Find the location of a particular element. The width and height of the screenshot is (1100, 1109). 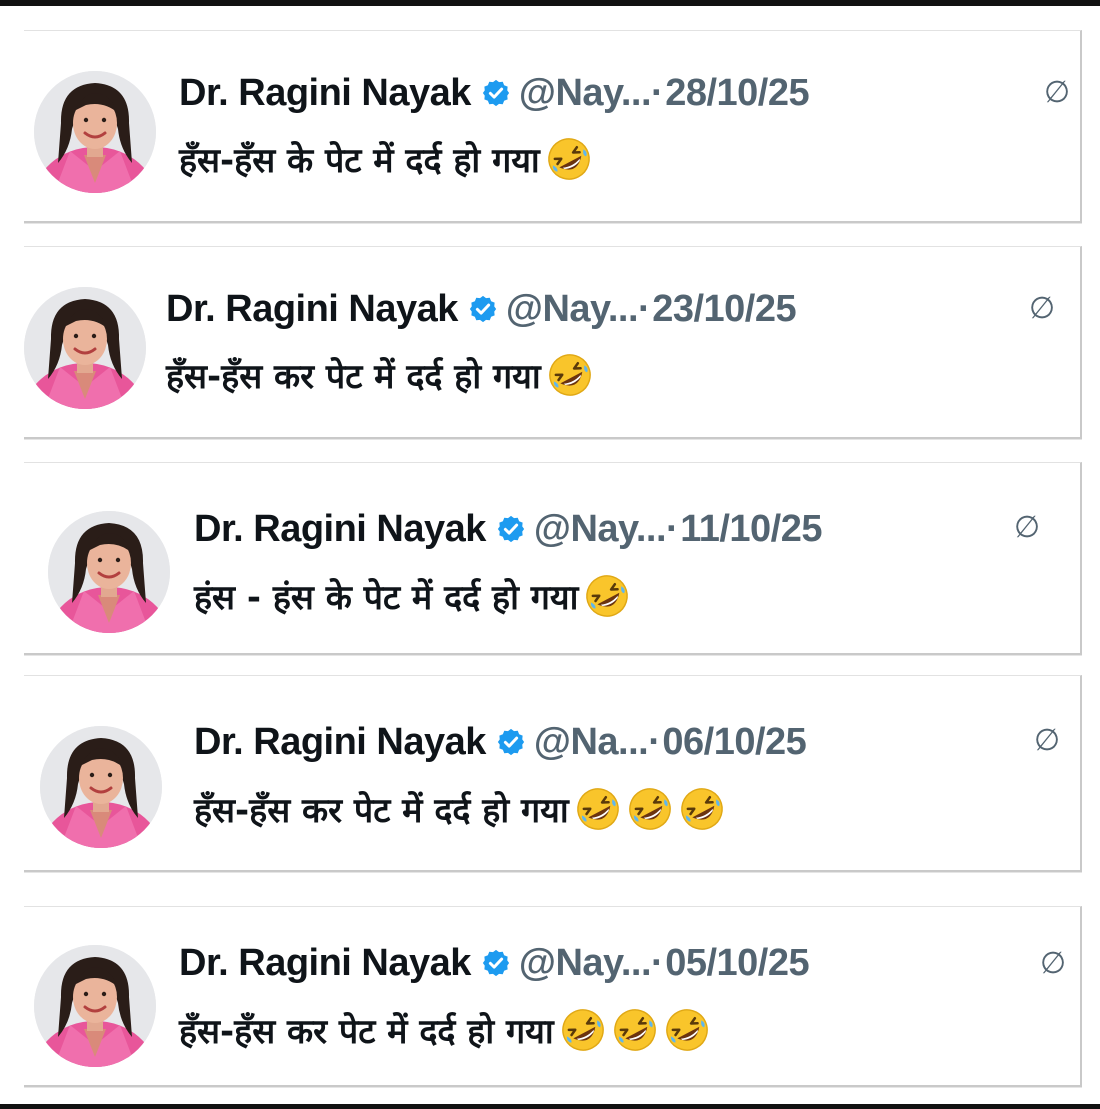

tweet-date: 05/10/25 is located at coordinates (737, 963).